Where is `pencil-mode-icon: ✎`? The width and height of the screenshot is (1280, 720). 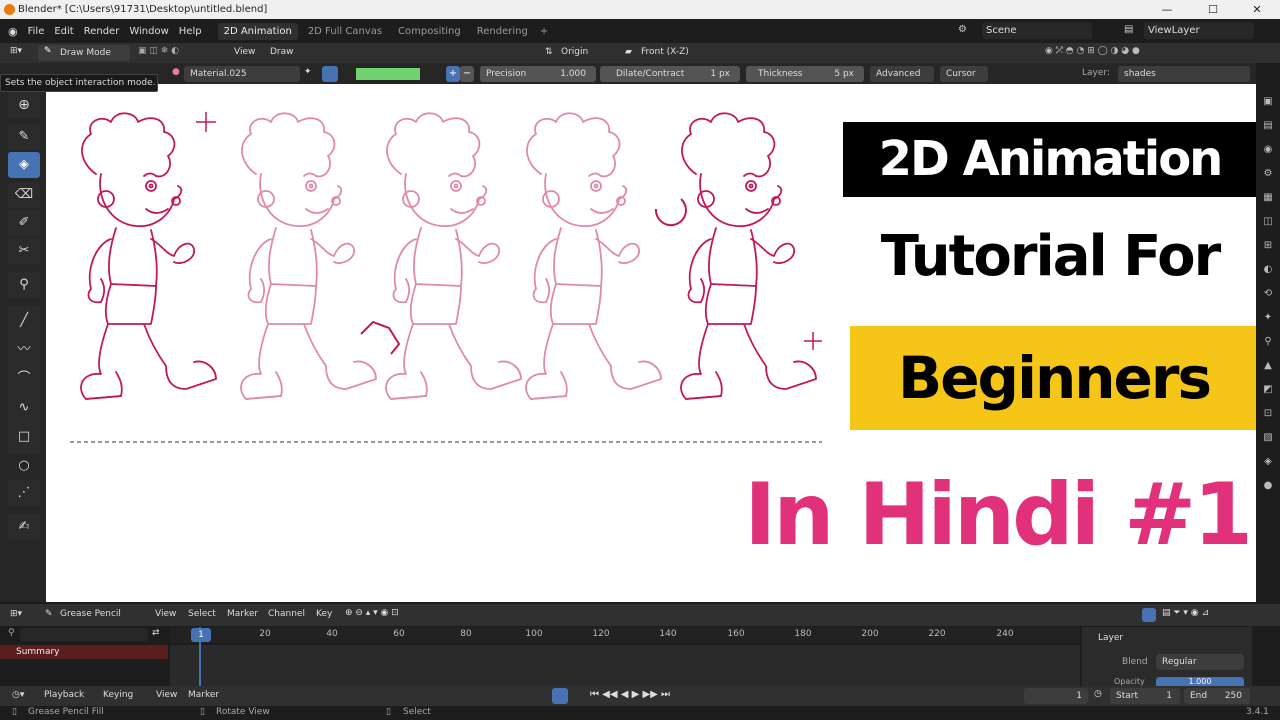 pencil-mode-icon: ✎ is located at coordinates (48, 51).